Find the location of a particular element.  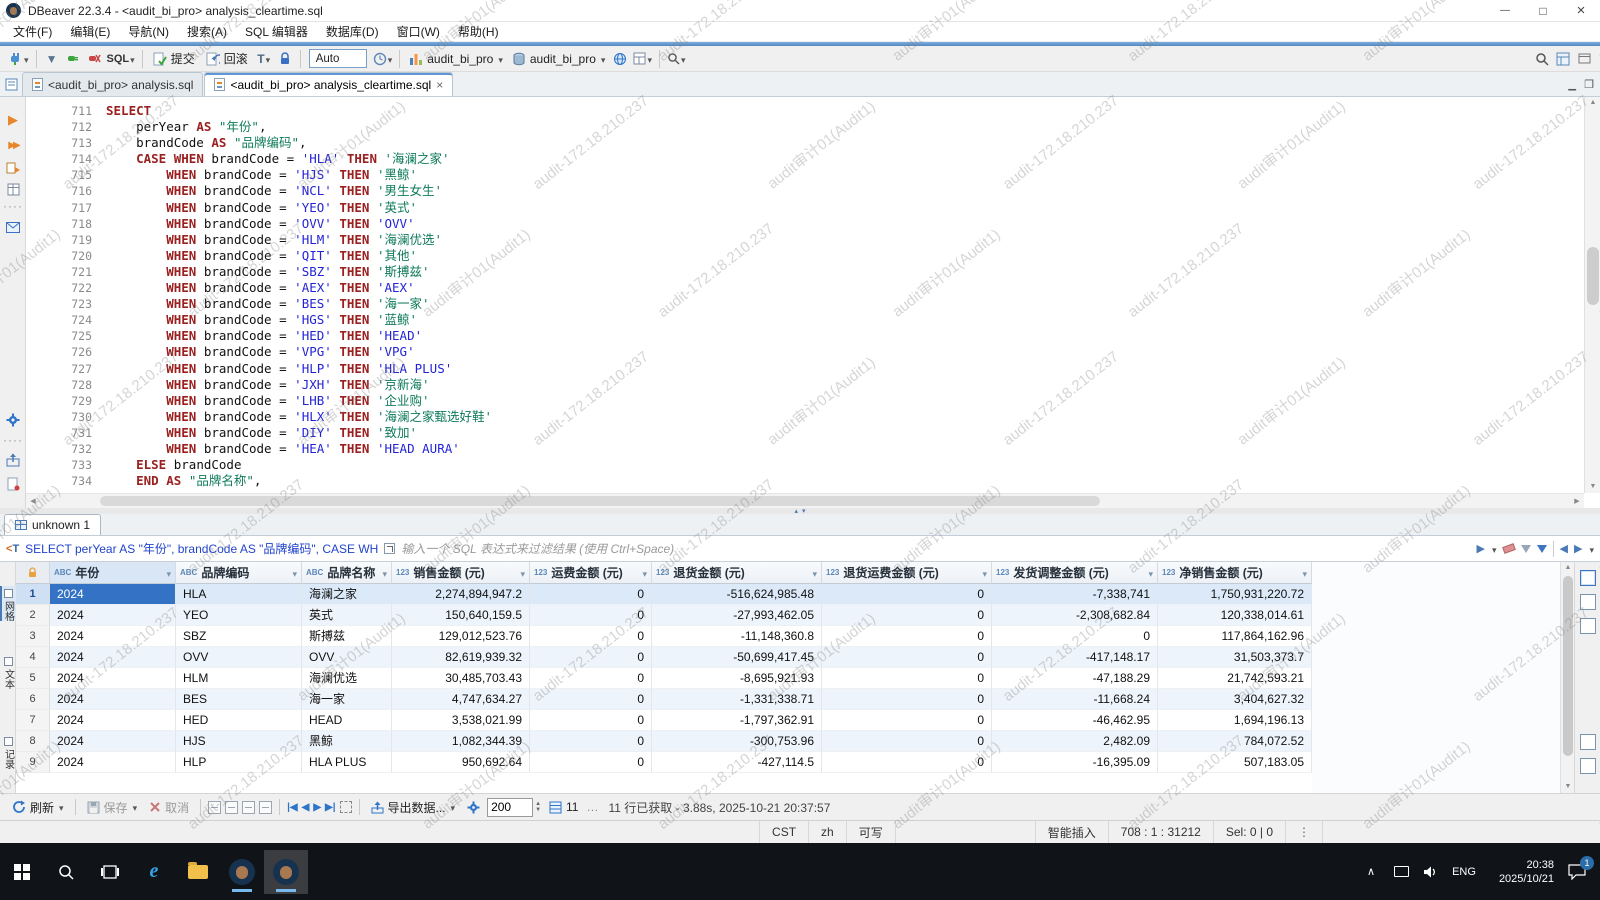

maximize-window-button is located at coordinates (1543, 10).